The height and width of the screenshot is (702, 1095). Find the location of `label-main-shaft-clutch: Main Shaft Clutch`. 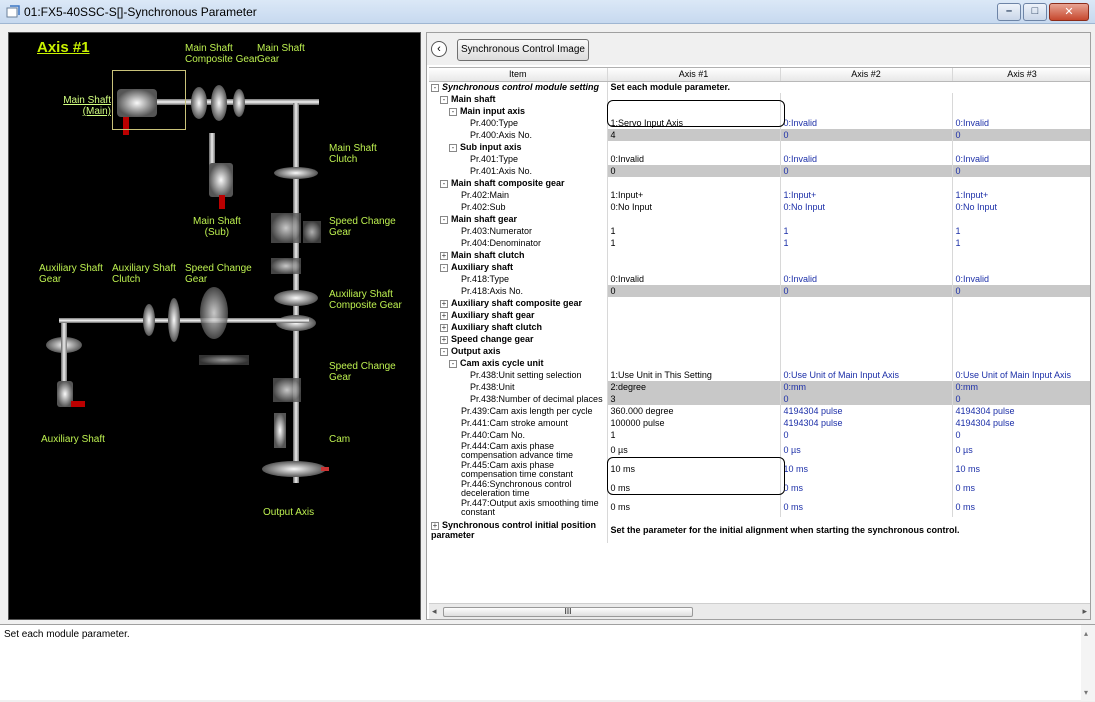

label-main-shaft-clutch: Main Shaft Clutch is located at coordinates (353, 154).